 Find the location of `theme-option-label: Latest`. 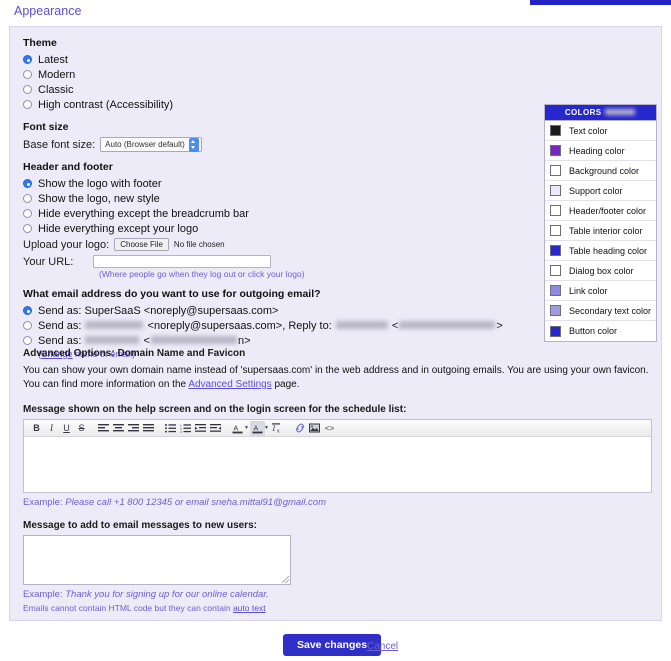

theme-option-label: Latest is located at coordinates (53, 59).